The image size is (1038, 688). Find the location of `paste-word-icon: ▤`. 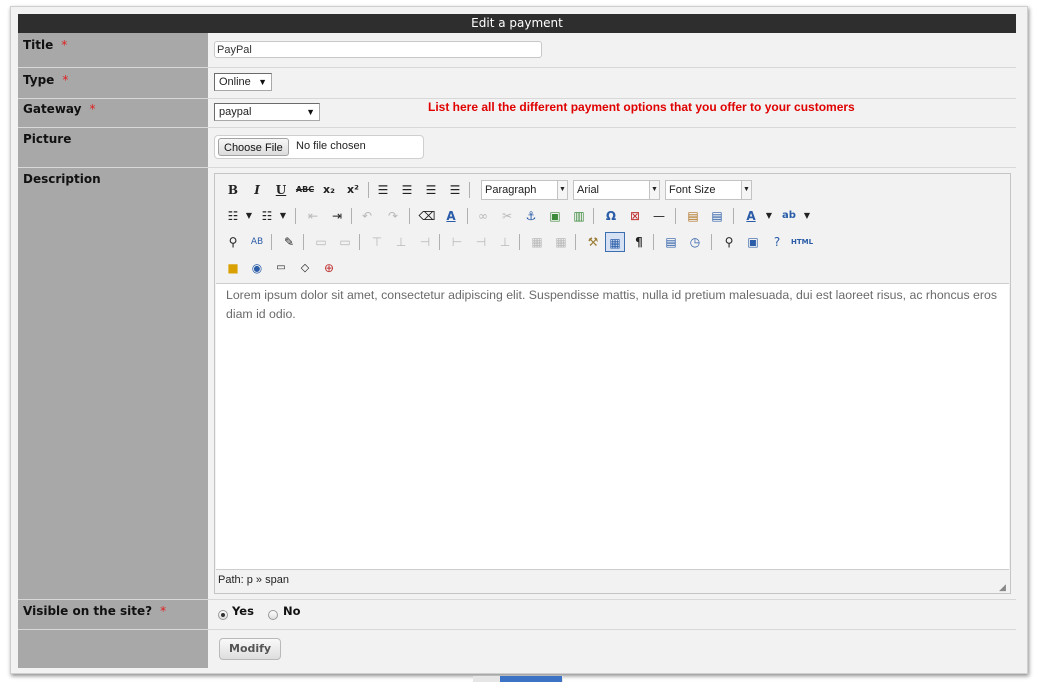

paste-word-icon: ▤ is located at coordinates (717, 216).